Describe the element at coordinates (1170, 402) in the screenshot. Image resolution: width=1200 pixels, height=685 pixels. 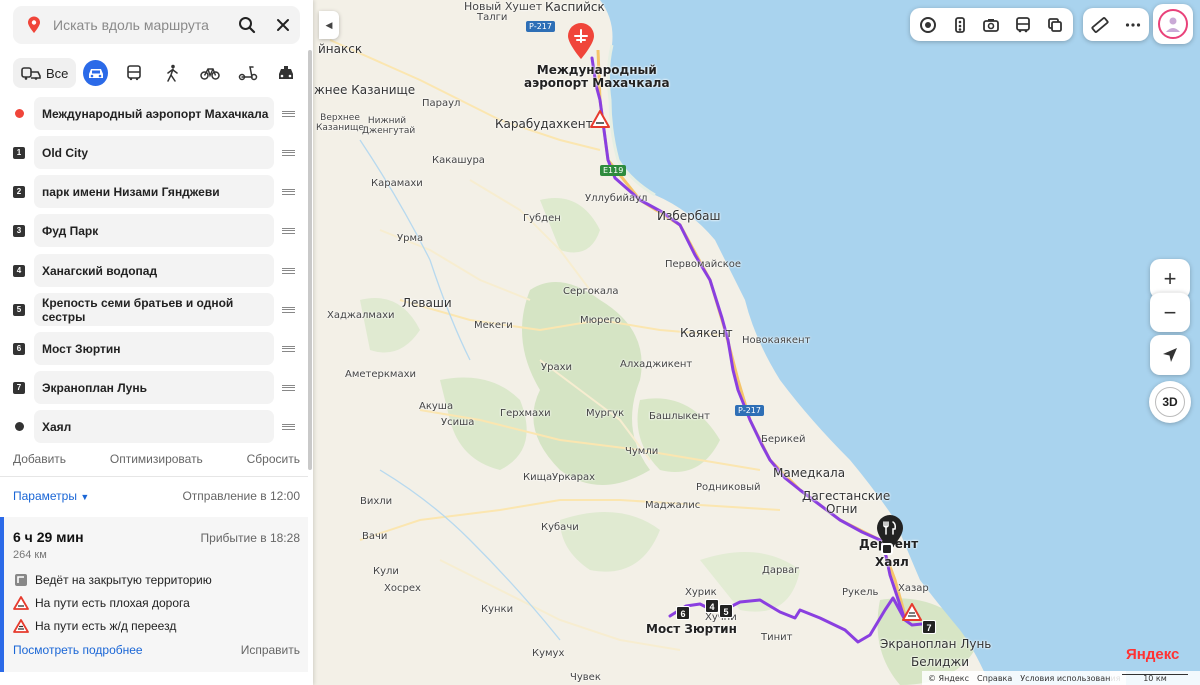
I see `3d-view-button: 3D` at that location.